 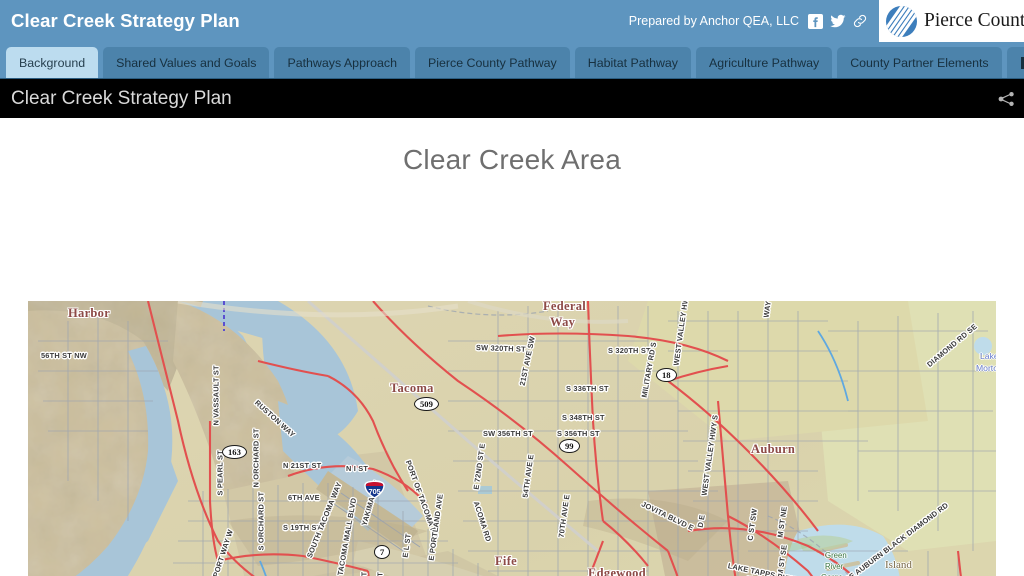 I want to click on storymap-title: Clear Creek Strategy Plan, so click(x=121, y=98).